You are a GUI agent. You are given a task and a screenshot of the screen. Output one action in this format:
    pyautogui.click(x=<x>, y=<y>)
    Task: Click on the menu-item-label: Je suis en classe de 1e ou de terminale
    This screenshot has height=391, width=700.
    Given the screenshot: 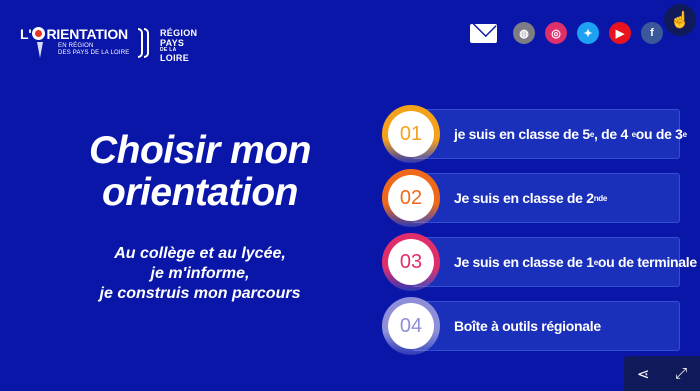 What is the action you would take?
    pyautogui.click(x=575, y=262)
    